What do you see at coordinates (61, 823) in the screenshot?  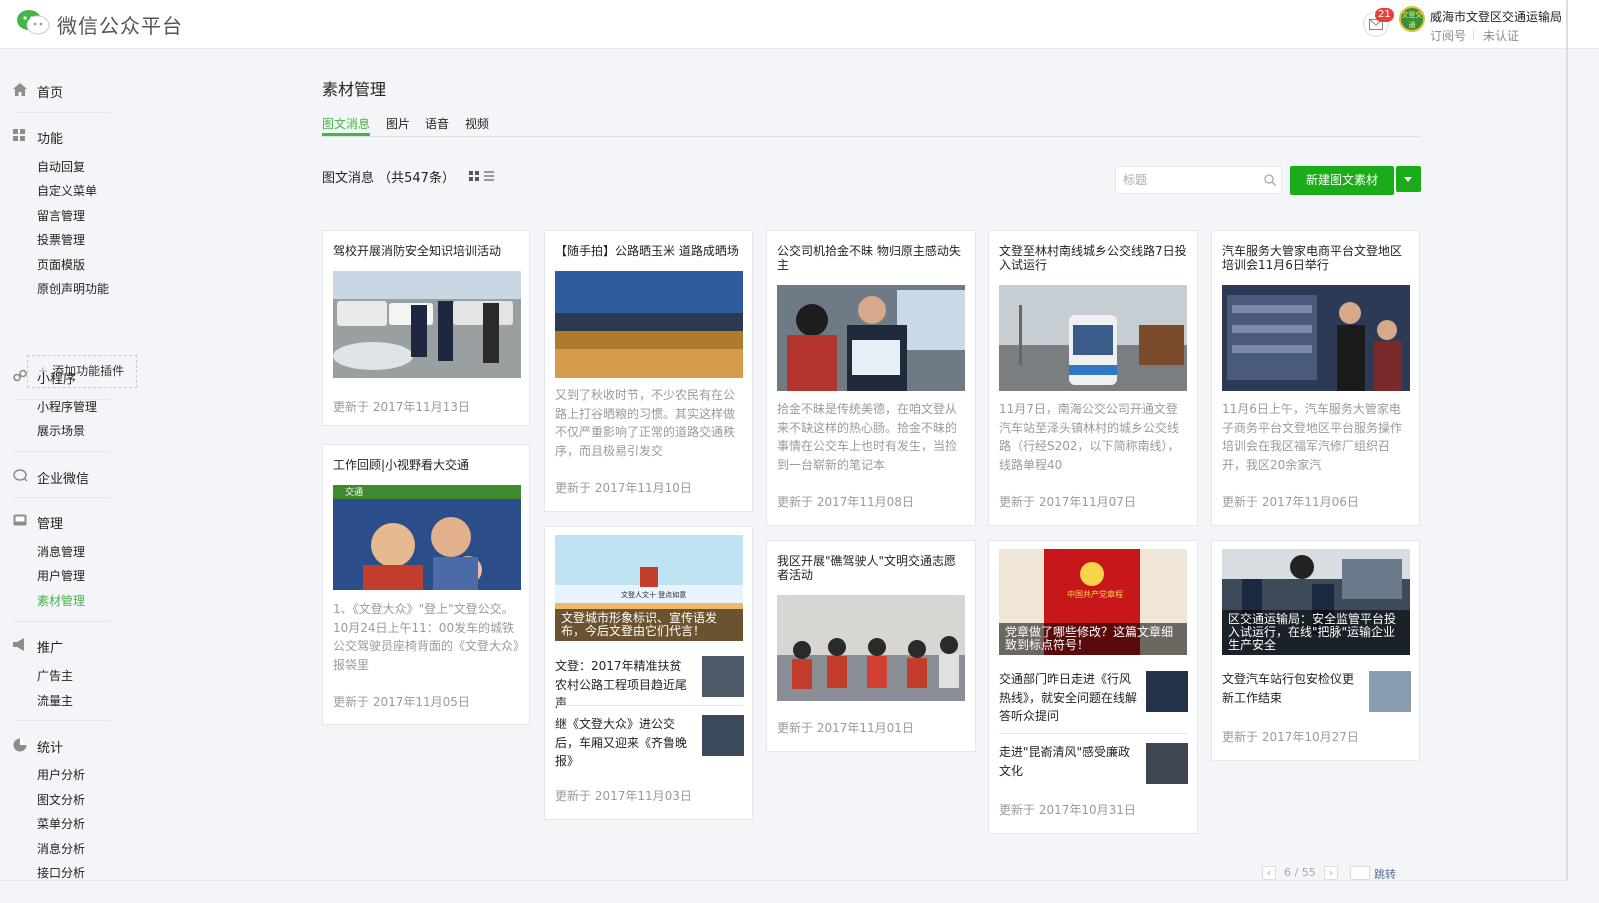 I see `sidebar-item-menu-analysis: 菜单分析` at bounding box center [61, 823].